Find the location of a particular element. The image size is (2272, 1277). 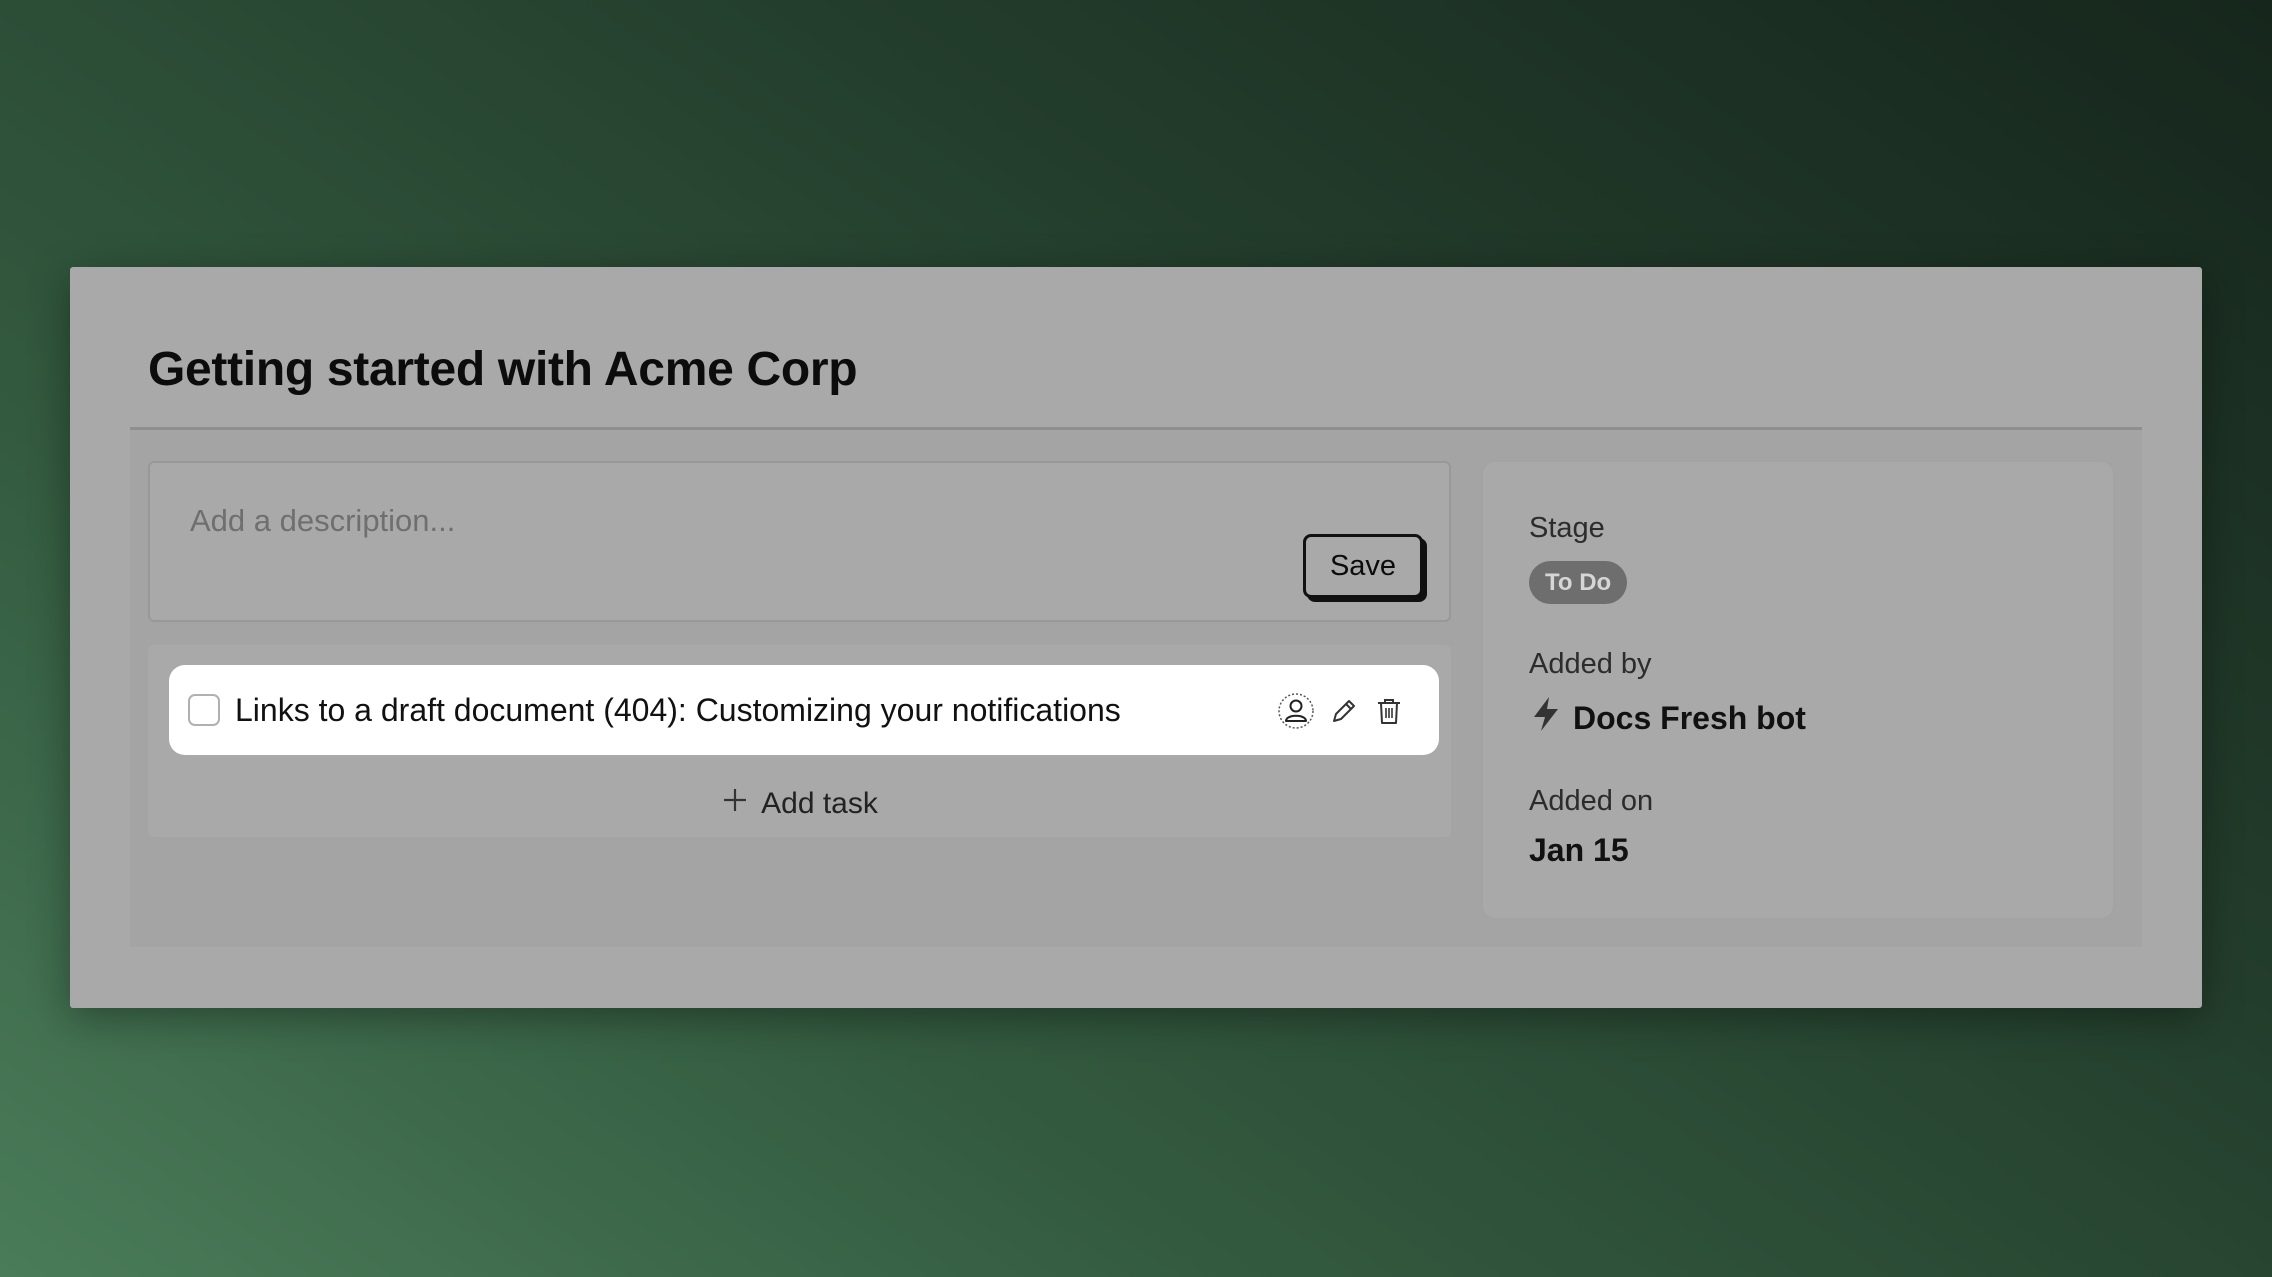

add-task-button: Add task is located at coordinates (799, 804).